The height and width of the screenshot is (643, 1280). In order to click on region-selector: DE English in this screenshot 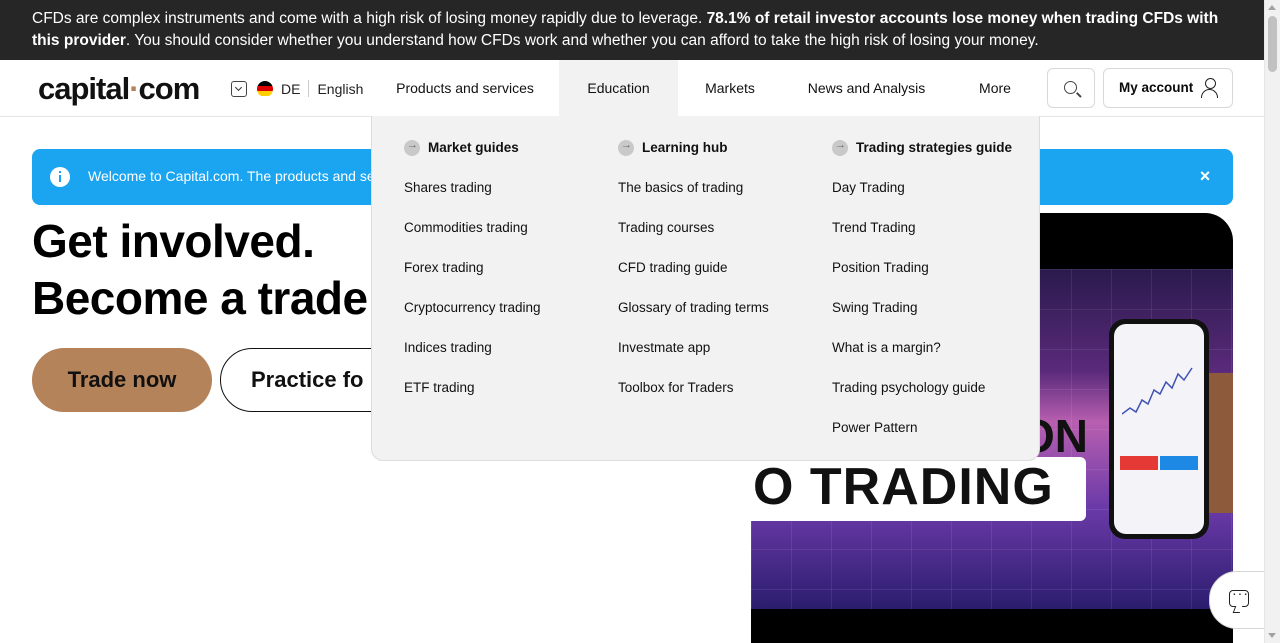, I will do `click(297, 88)`.